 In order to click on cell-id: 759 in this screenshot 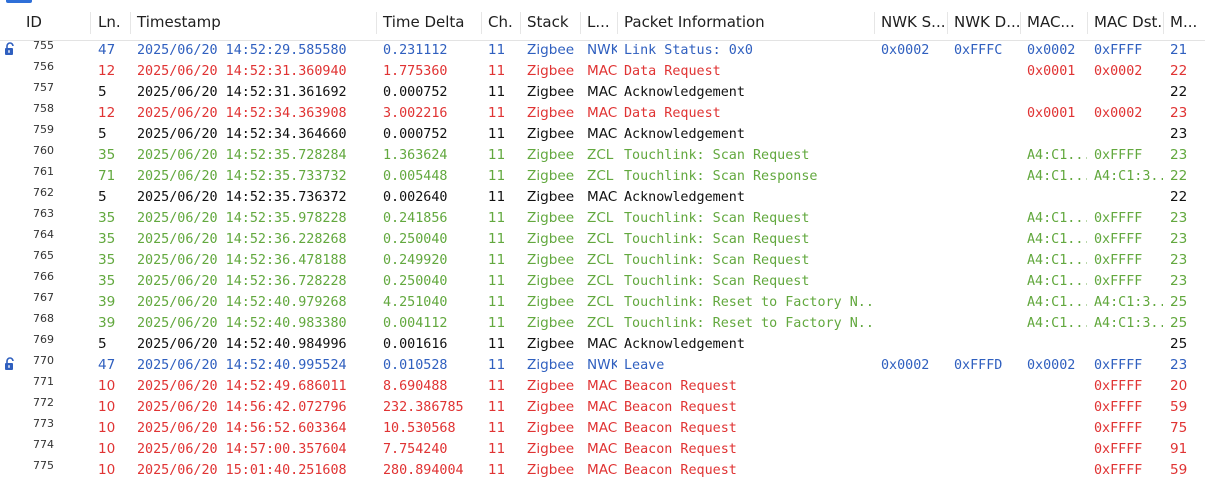, I will do `click(43, 129)`.